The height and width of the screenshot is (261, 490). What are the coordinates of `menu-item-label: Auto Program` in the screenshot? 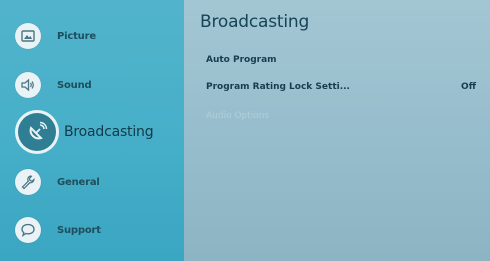 It's located at (241, 60).